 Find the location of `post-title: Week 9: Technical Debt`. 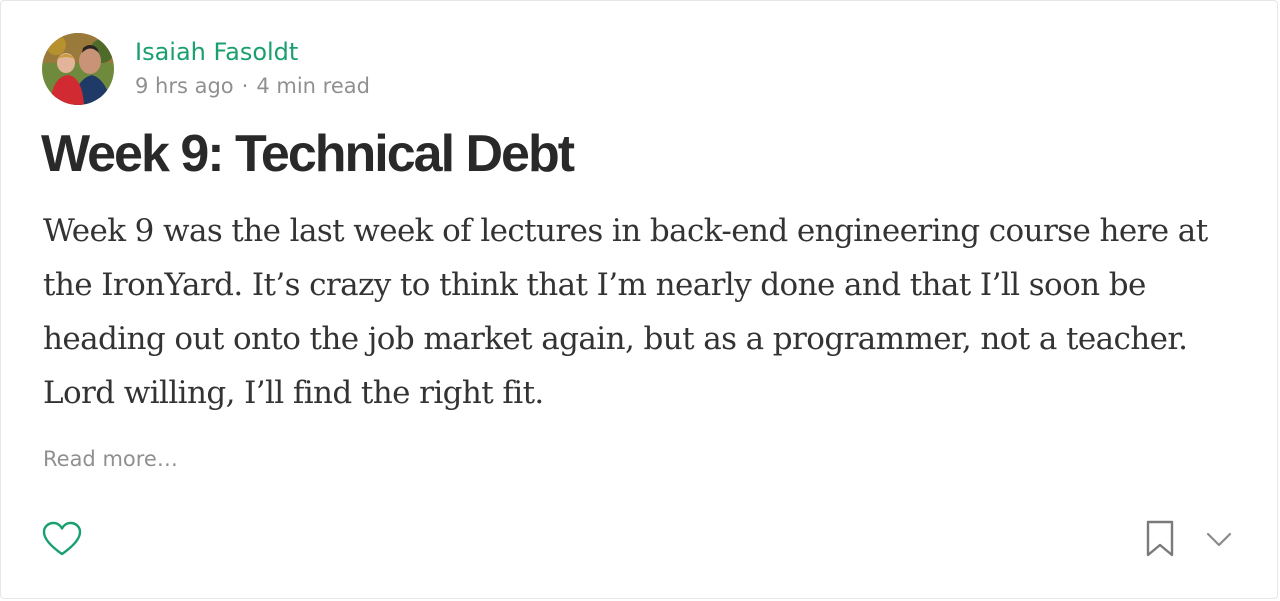

post-title: Week 9: Technical Debt is located at coordinates (308, 154).